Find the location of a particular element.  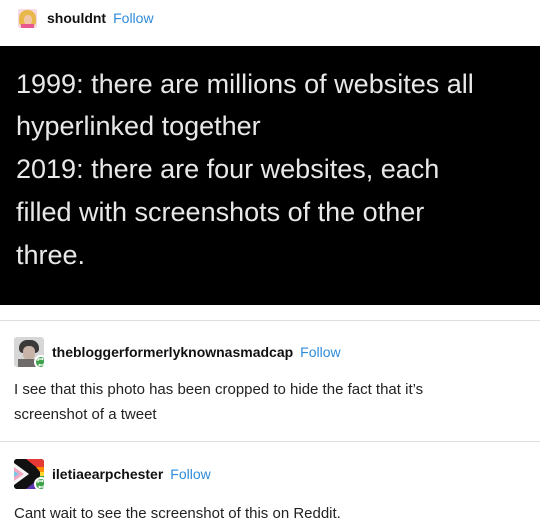

tweet-text-line: hyperlinked together is located at coordinates (138, 126).